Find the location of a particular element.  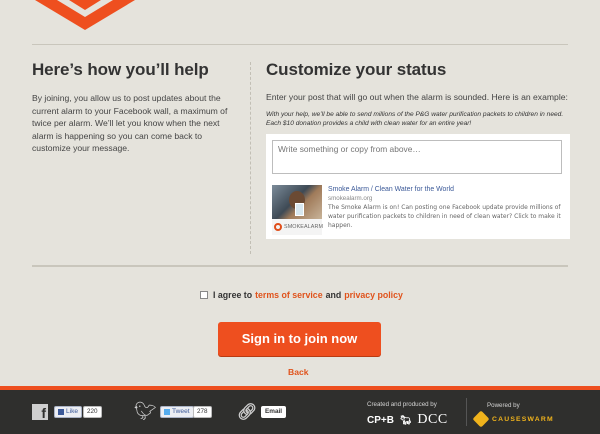

like-count: 220 is located at coordinates (92, 412).